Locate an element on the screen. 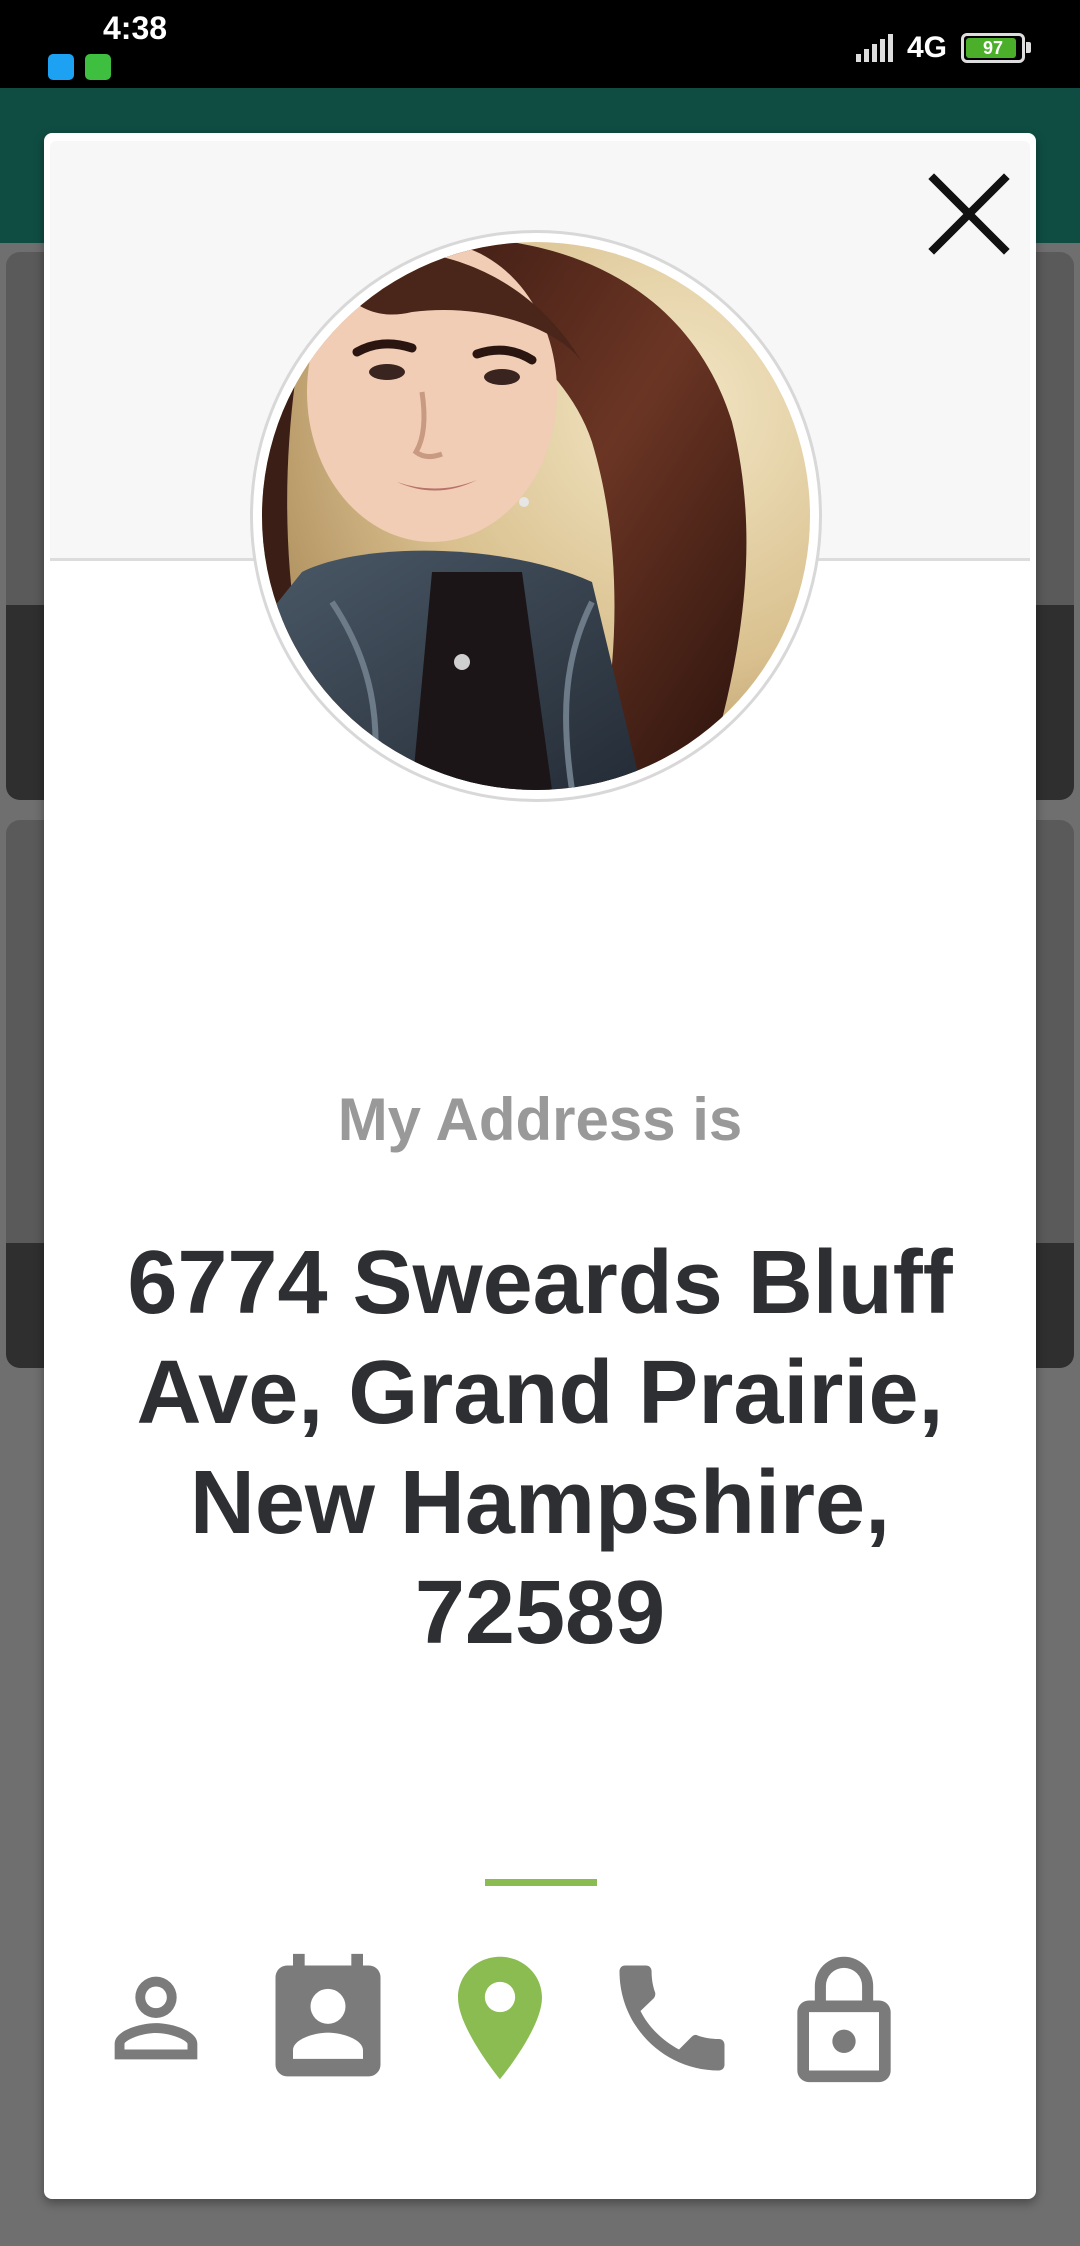  avatar is located at coordinates (536, 516).